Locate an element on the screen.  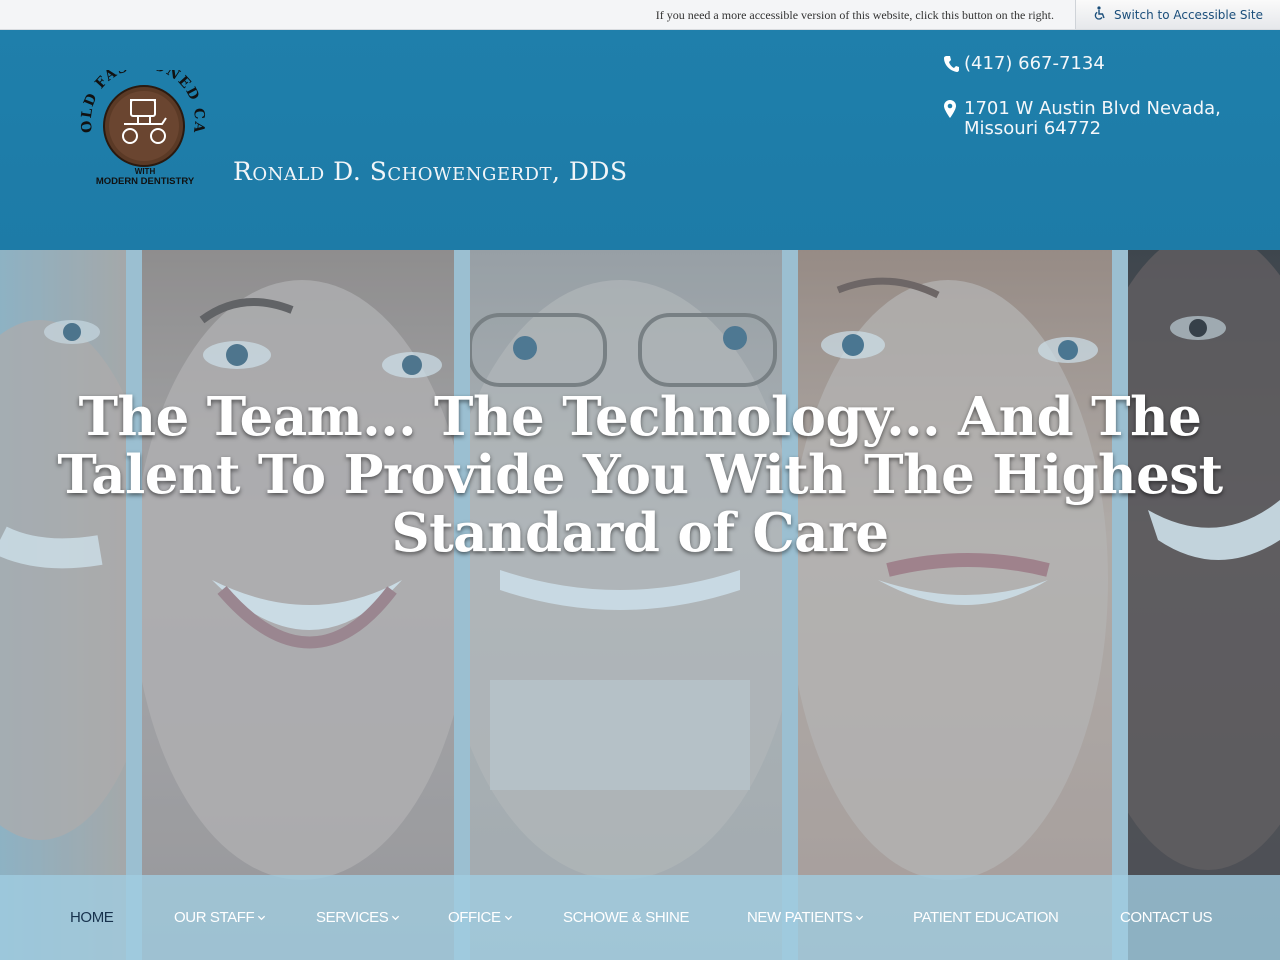
switch-accessible-site-button: Switch to Accessible Site is located at coordinates (1177, 14).